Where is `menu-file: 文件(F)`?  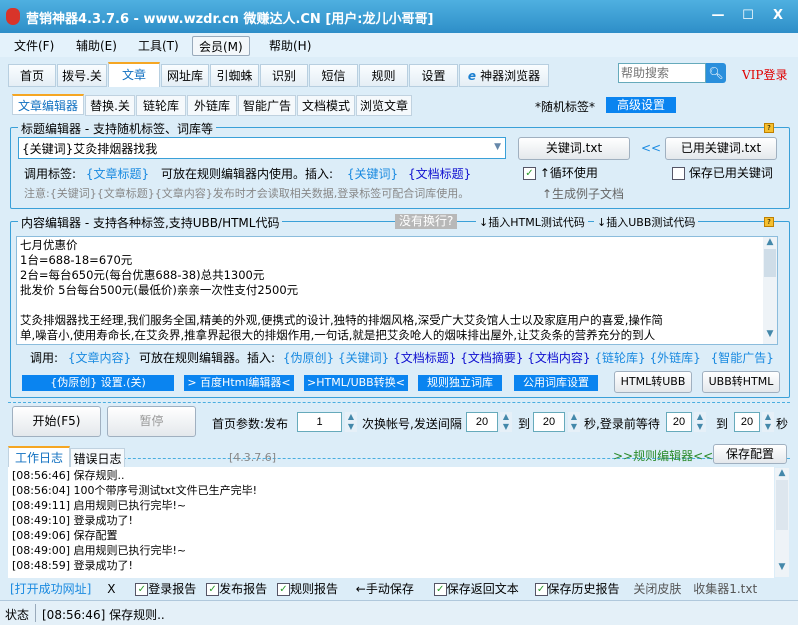 menu-file: 文件(F) is located at coordinates (34, 46).